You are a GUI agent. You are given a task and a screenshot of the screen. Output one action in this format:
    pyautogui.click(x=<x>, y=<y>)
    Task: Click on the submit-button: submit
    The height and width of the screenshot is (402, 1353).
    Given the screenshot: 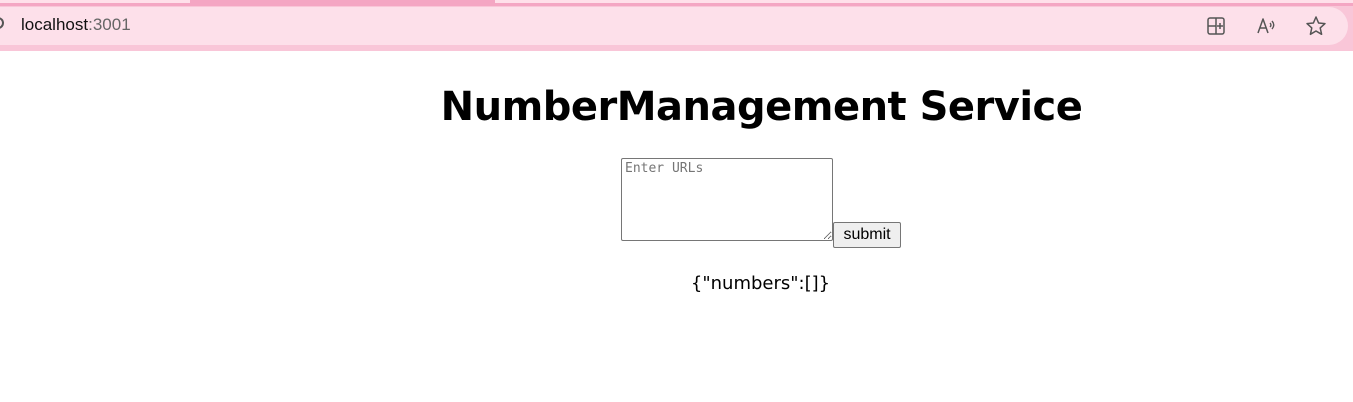 What is the action you would take?
    pyautogui.click(x=867, y=235)
    